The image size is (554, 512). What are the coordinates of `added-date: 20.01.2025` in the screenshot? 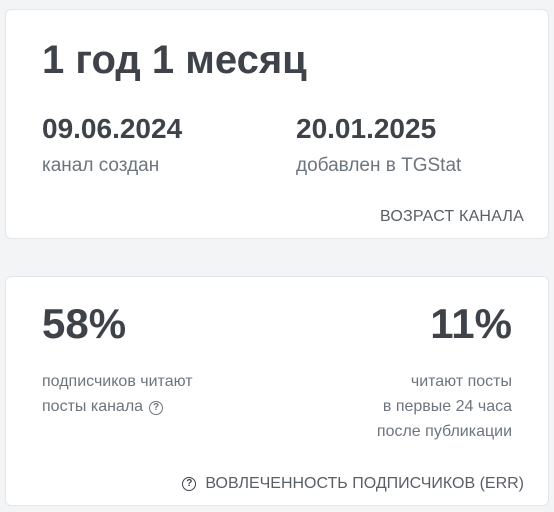 It's located at (366, 128).